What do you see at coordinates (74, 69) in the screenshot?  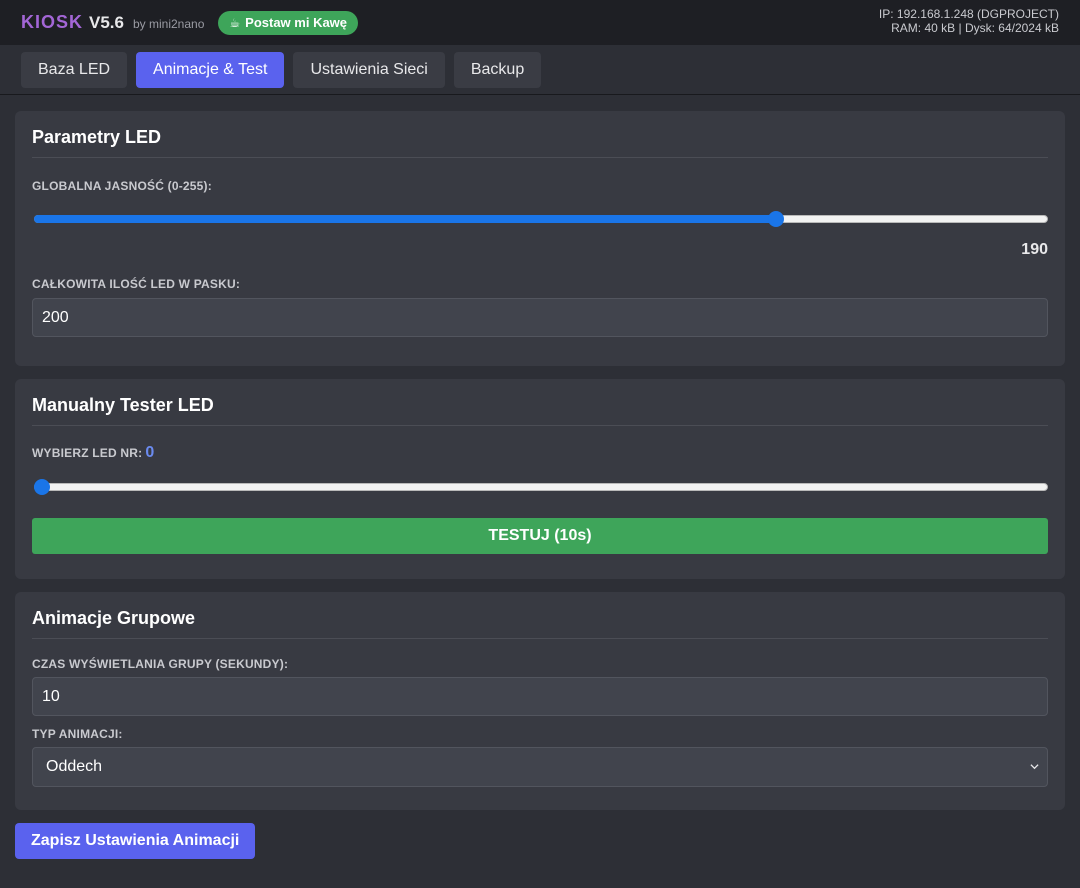 I see `tab-baza-led: Baza LED` at bounding box center [74, 69].